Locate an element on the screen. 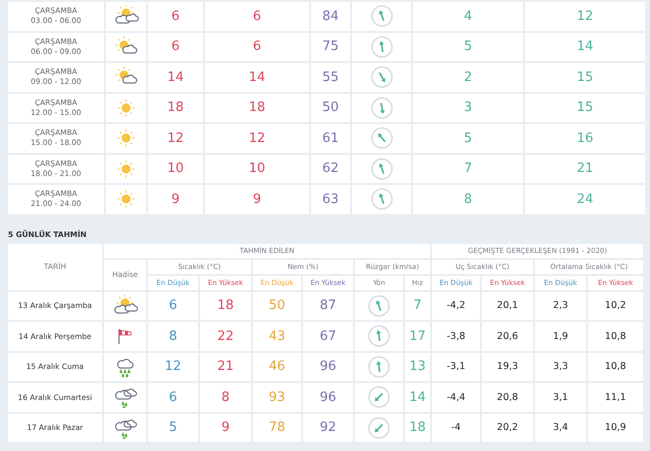 The height and width of the screenshot is (451, 650). table-cell: 4 is located at coordinates (468, 16).